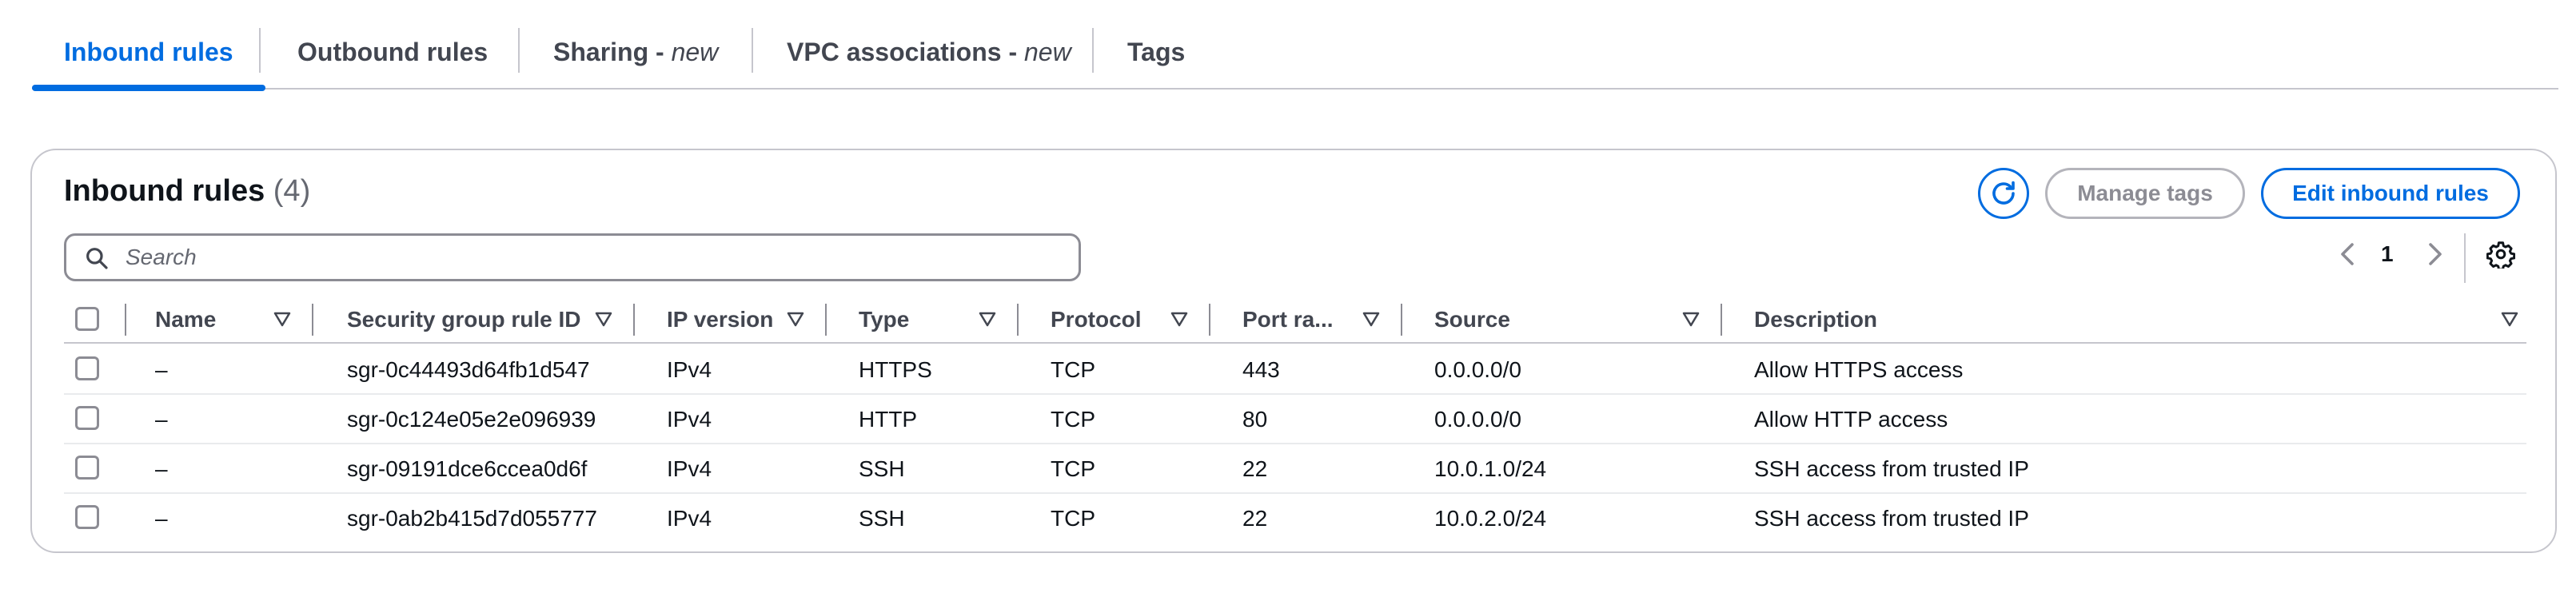 The width and height of the screenshot is (2576, 593). What do you see at coordinates (87, 319) in the screenshot?
I see `select-all-checkbox` at bounding box center [87, 319].